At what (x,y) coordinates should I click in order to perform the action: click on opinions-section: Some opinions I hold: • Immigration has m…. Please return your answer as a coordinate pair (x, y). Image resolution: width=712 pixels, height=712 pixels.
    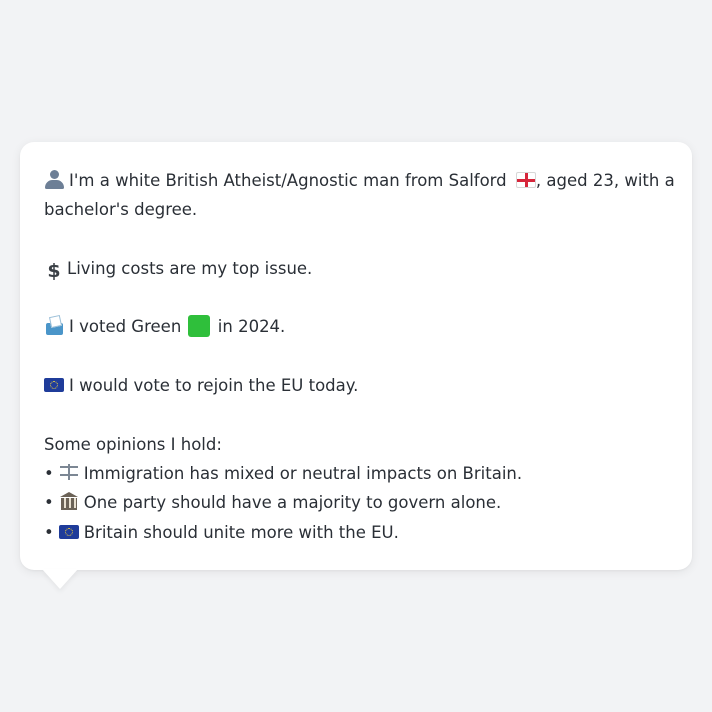
    Looking at the image, I should click on (356, 488).